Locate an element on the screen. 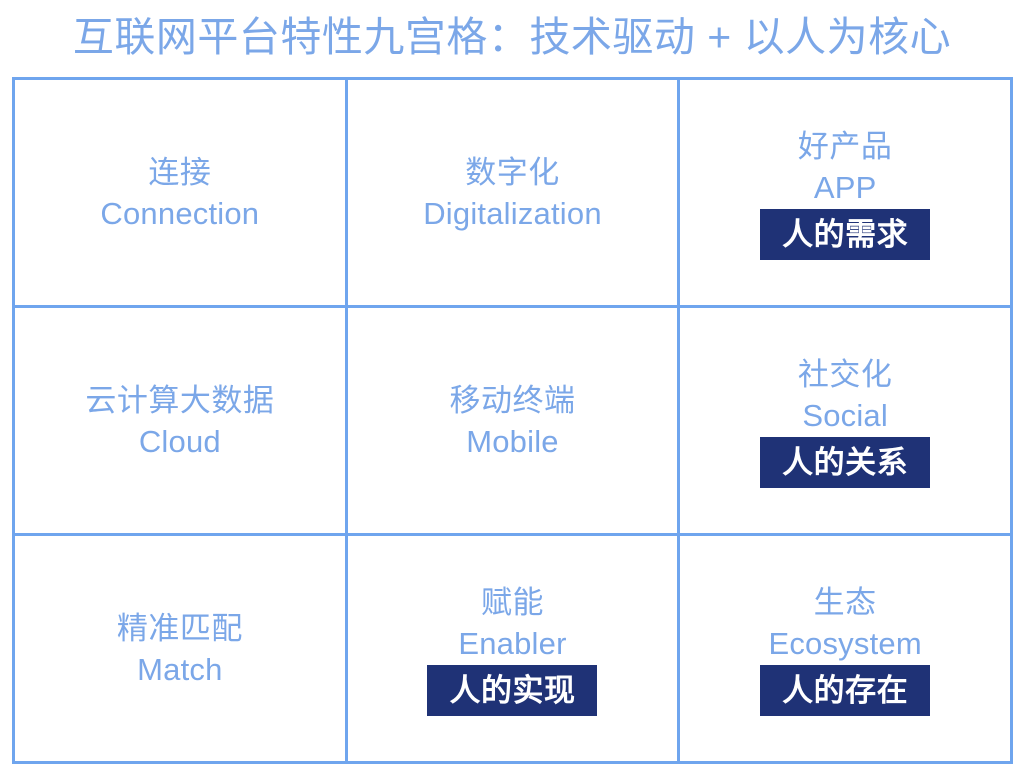 The width and height of the screenshot is (1024, 768). cell-label-cn: 云计算大数据 is located at coordinates (180, 400).